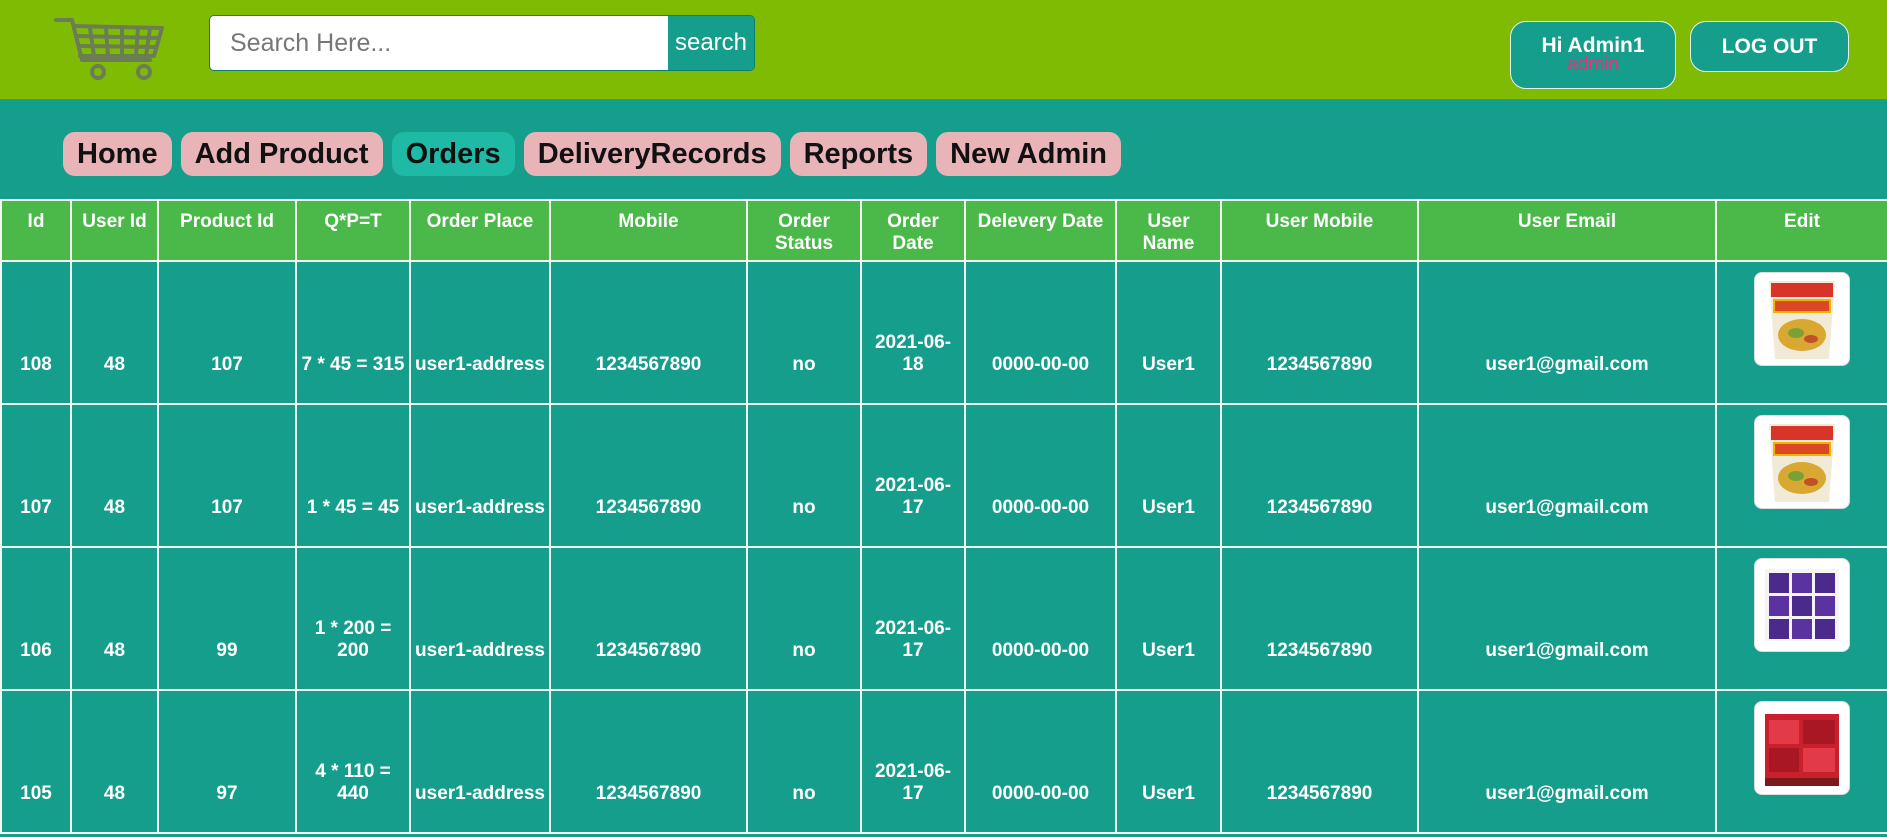  What do you see at coordinates (353, 230) in the screenshot?
I see `column-header-qpt: Q*P=T` at bounding box center [353, 230].